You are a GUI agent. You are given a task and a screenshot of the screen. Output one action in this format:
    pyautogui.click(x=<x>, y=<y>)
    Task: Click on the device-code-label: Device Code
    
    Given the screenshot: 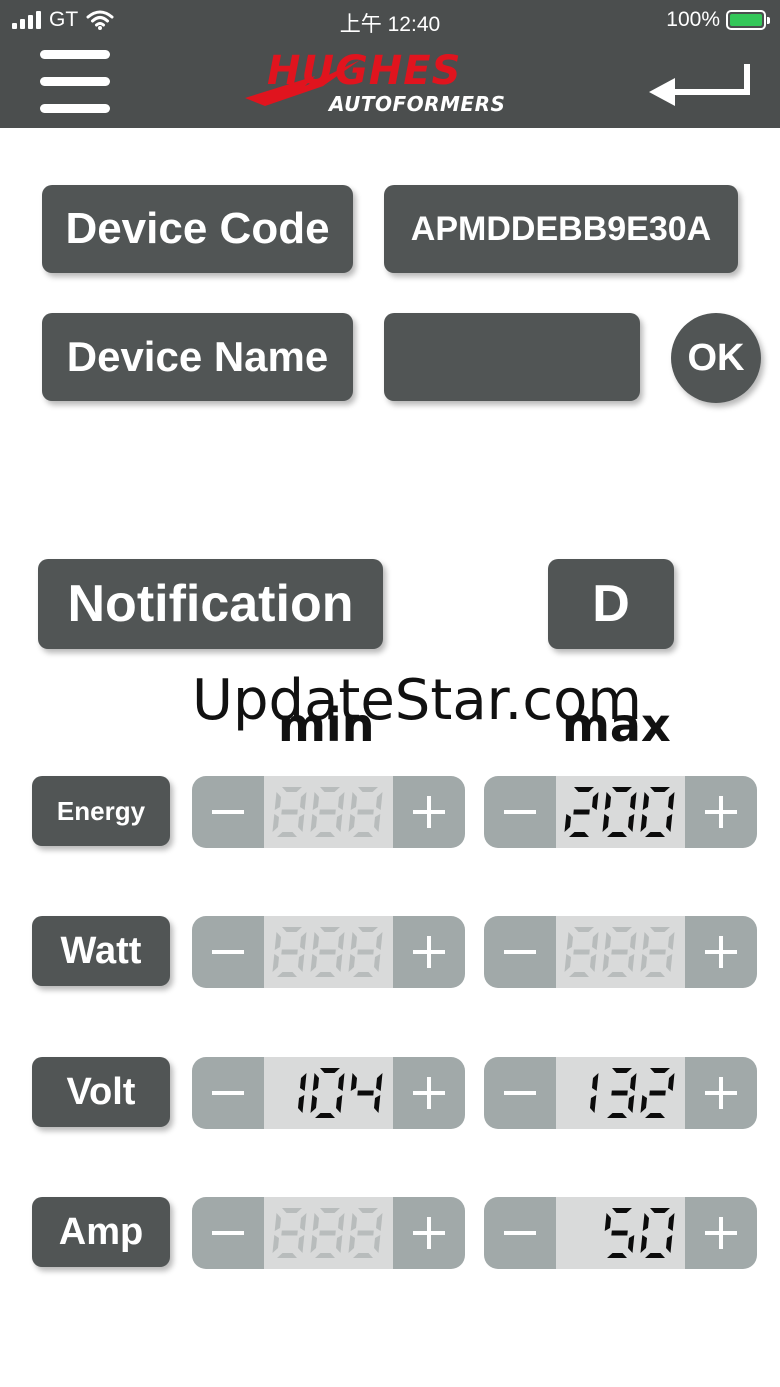 What is the action you would take?
    pyautogui.click(x=197, y=229)
    